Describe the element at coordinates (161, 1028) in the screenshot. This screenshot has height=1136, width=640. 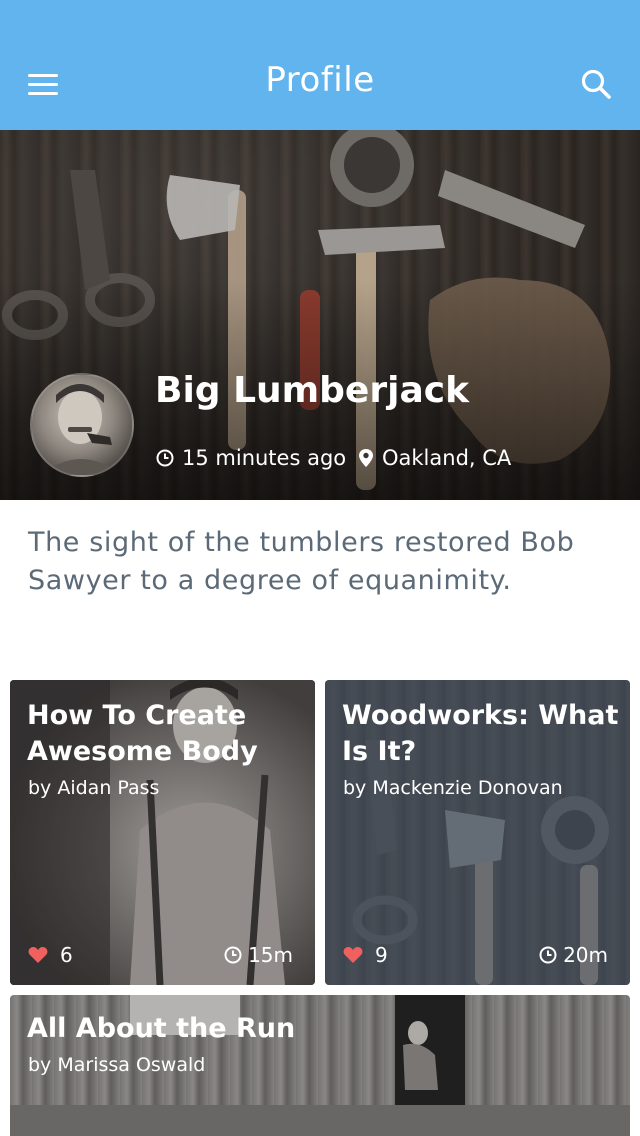
I see `card-title: All About the Run` at that location.